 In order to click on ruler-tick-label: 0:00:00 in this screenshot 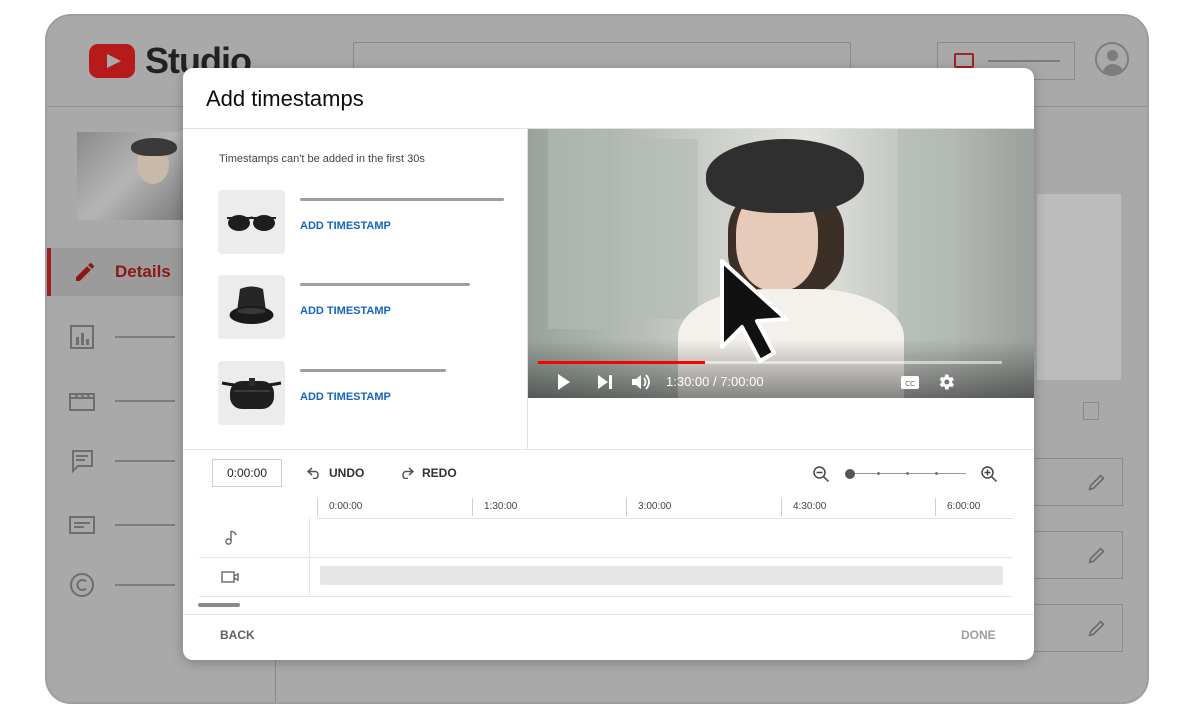, I will do `click(346, 506)`.